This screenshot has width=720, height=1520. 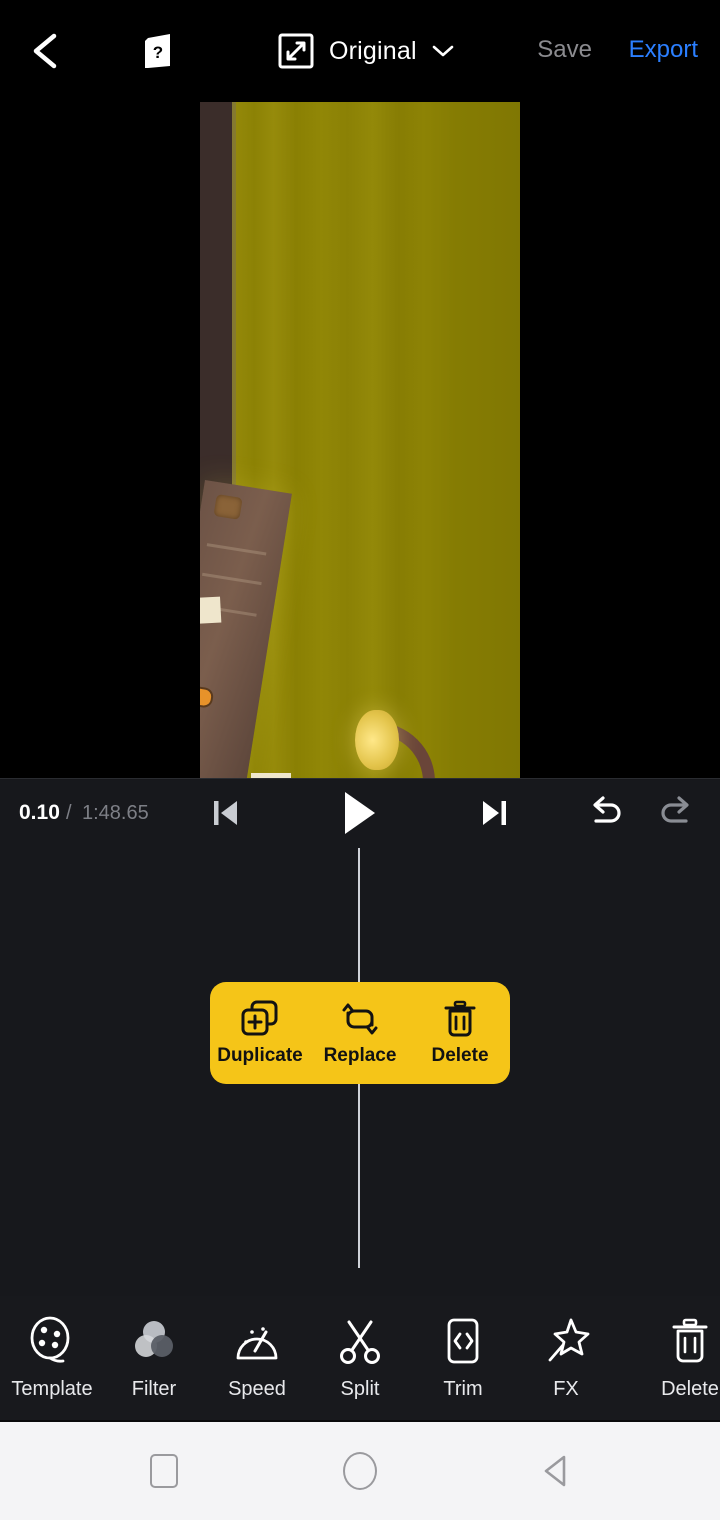 I want to click on export-button: Export, so click(x=663, y=50).